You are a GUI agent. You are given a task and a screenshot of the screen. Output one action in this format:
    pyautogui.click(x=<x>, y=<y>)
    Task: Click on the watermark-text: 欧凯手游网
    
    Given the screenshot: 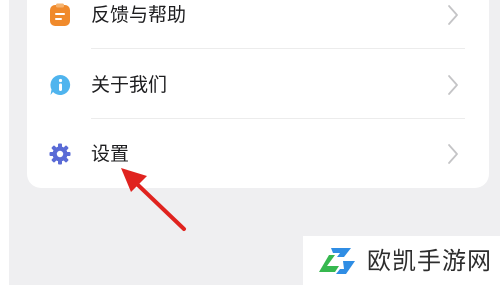 What is the action you would take?
    pyautogui.click(x=429, y=261)
    